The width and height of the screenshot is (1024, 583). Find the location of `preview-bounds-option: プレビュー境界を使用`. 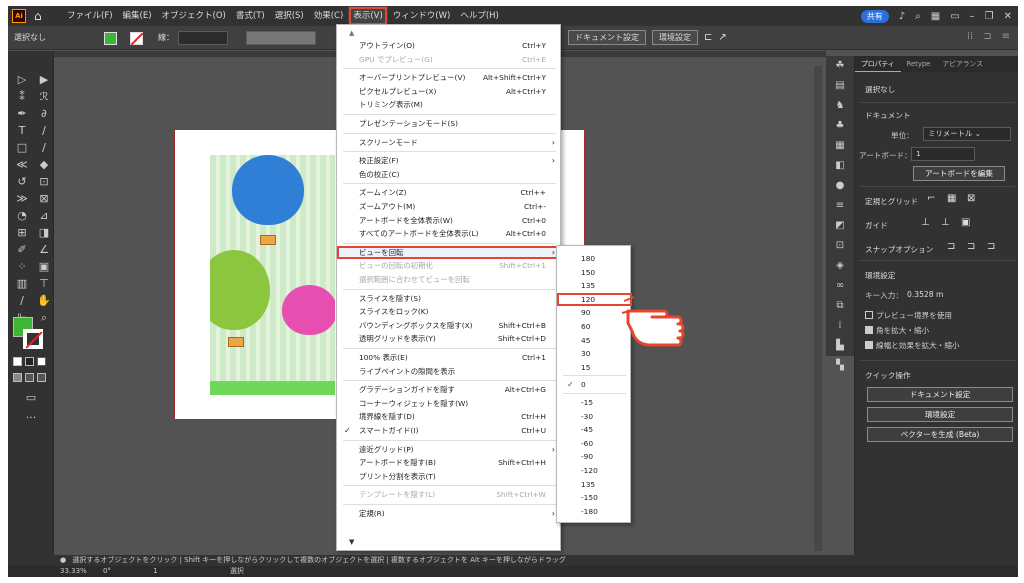

preview-bounds-option: プレビュー境界を使用 is located at coordinates (908, 315).